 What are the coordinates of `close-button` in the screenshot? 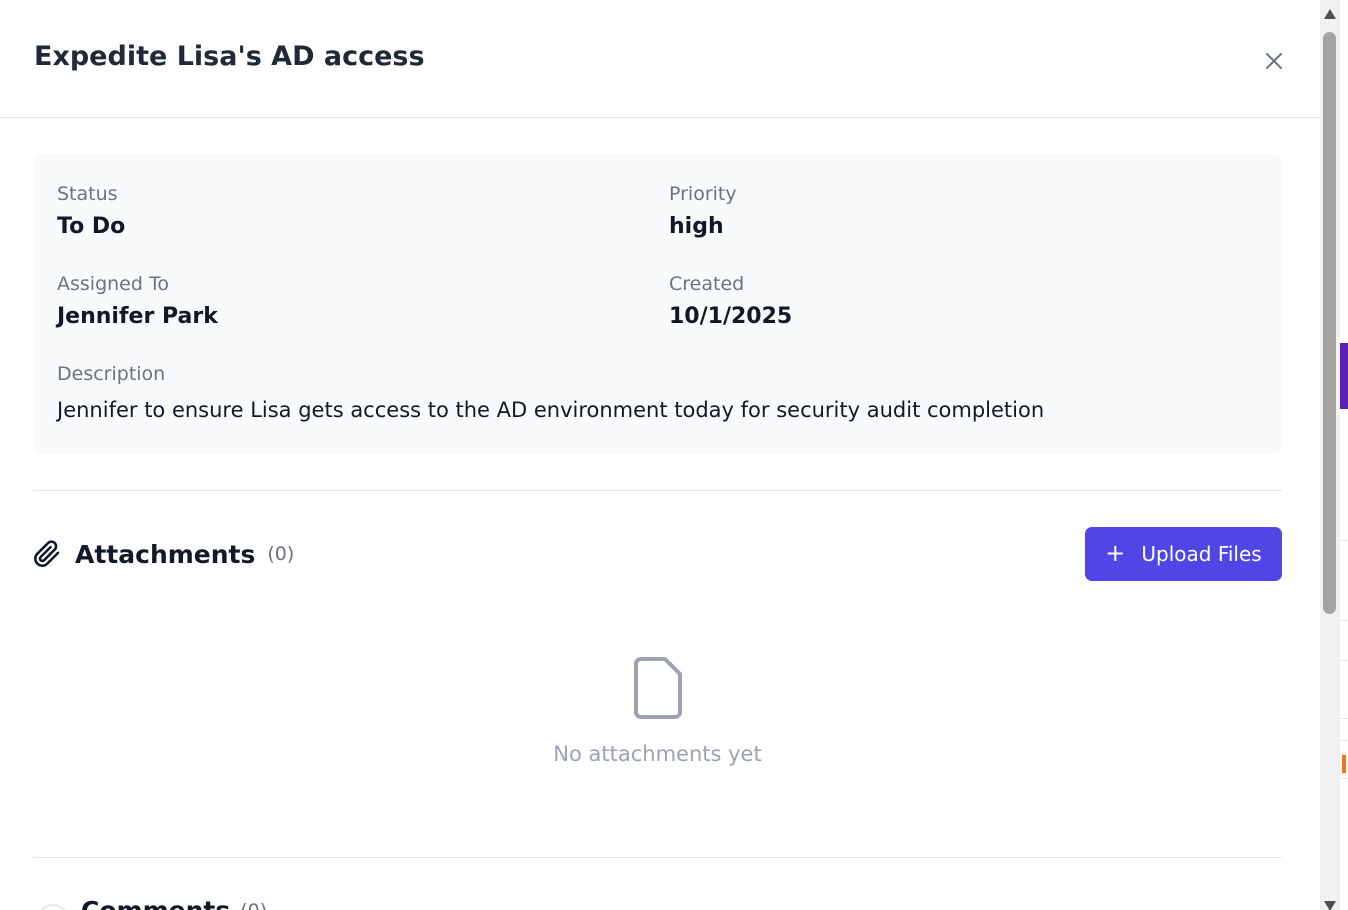 It's located at (1274, 61).